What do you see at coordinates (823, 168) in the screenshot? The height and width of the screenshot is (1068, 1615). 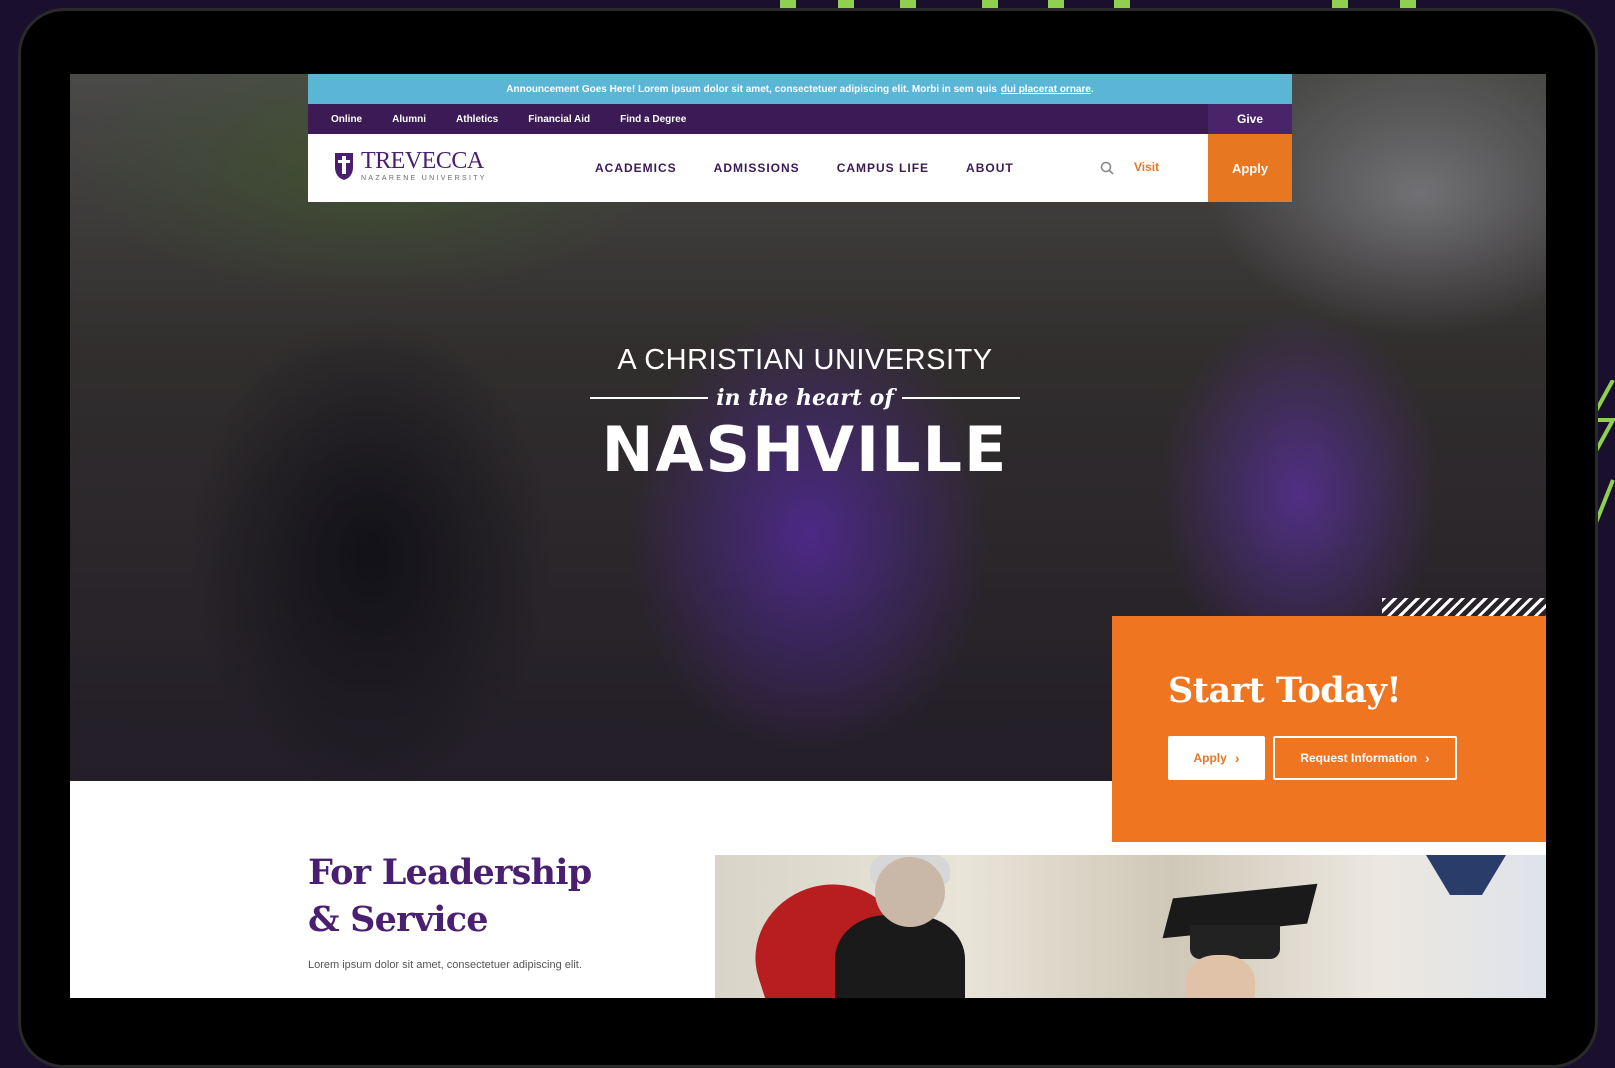 I see `primary-nav-links: ACADEMICS ADMISSIONS CAMPUS LIFE ABOUT` at bounding box center [823, 168].